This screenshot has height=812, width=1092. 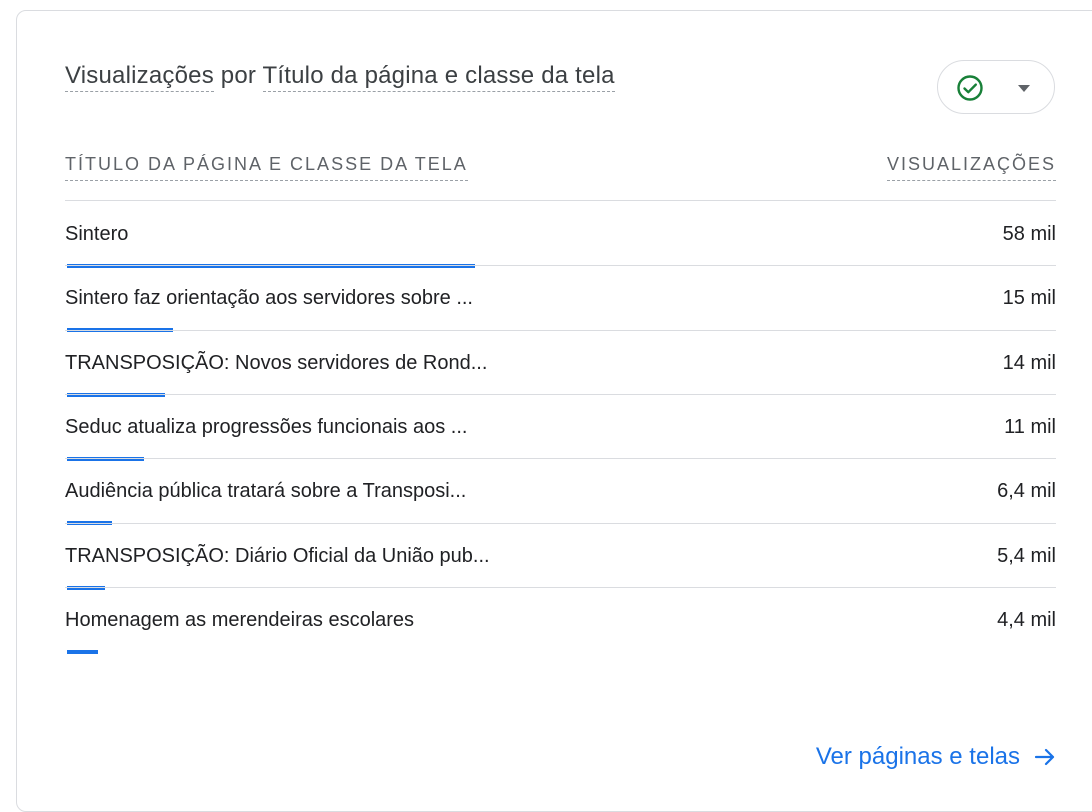 What do you see at coordinates (996, 87) in the screenshot?
I see `status-dropdown` at bounding box center [996, 87].